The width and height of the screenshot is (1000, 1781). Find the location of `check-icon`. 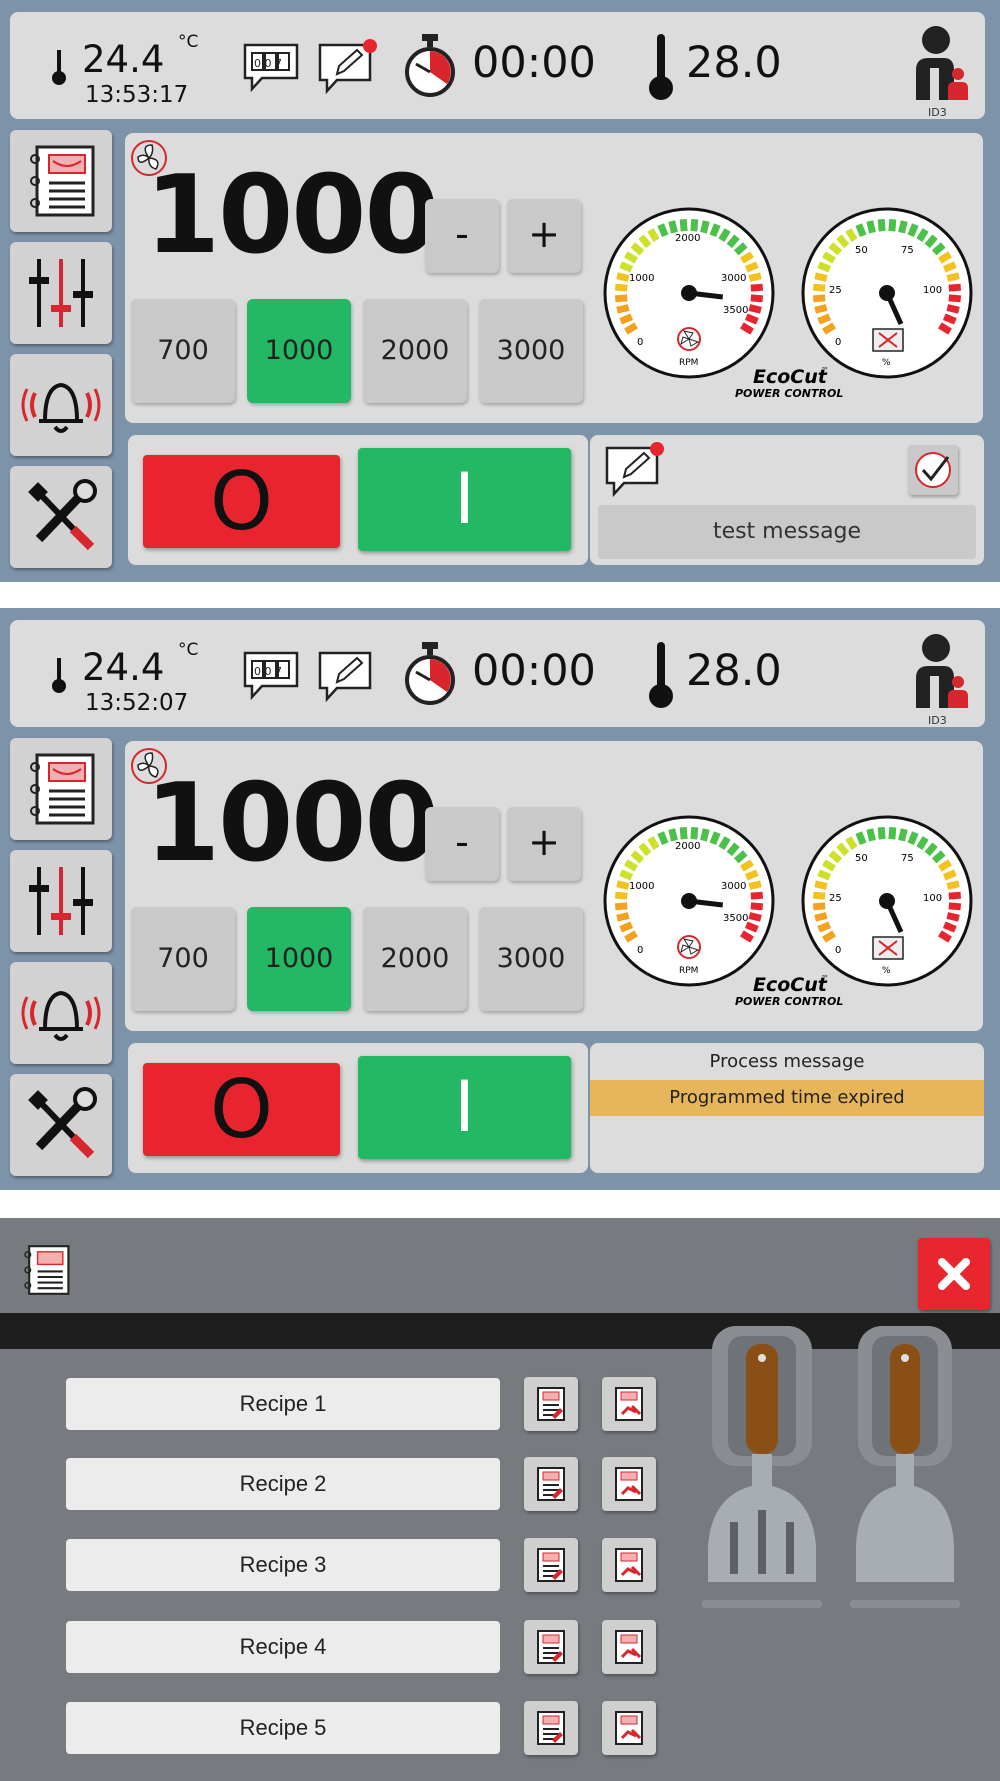

check-icon is located at coordinates (933, 470).